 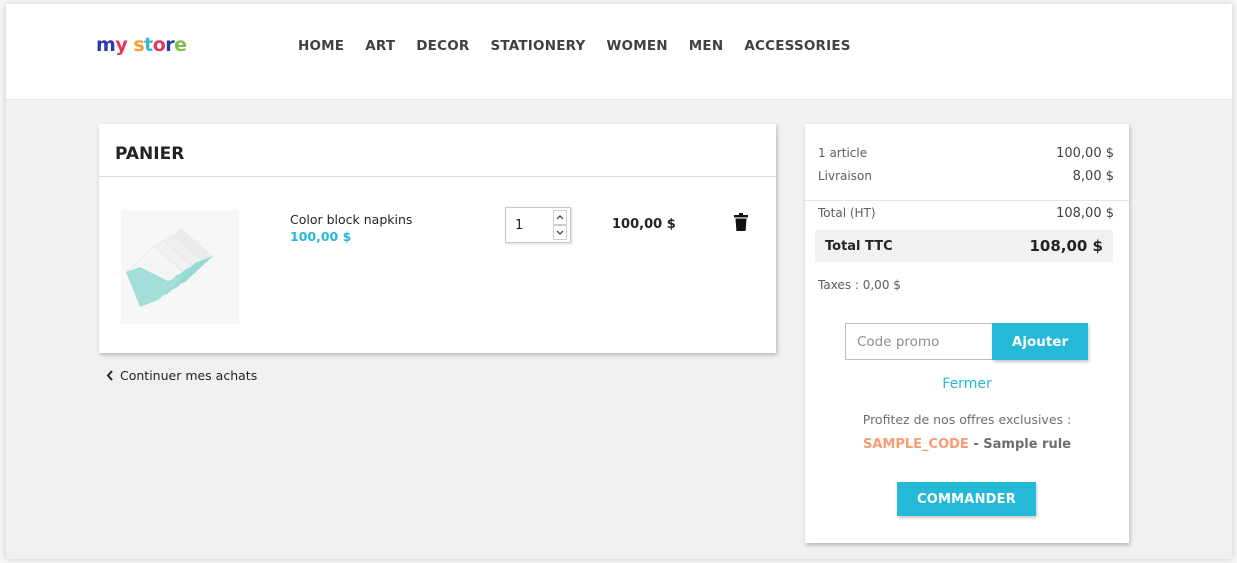 I want to click on napkins-product-image, so click(x=180, y=267).